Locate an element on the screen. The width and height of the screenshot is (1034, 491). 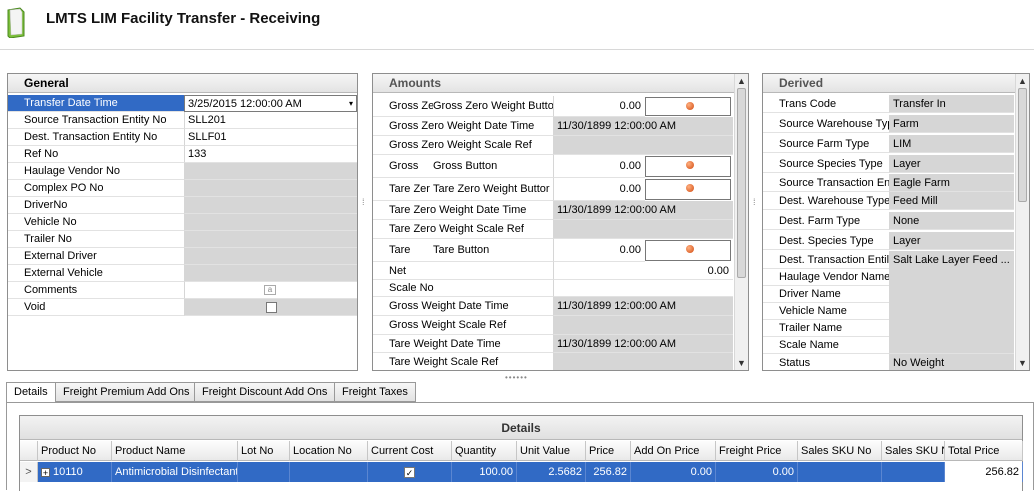
field-value-scale-name is located at coordinates (951, 345).